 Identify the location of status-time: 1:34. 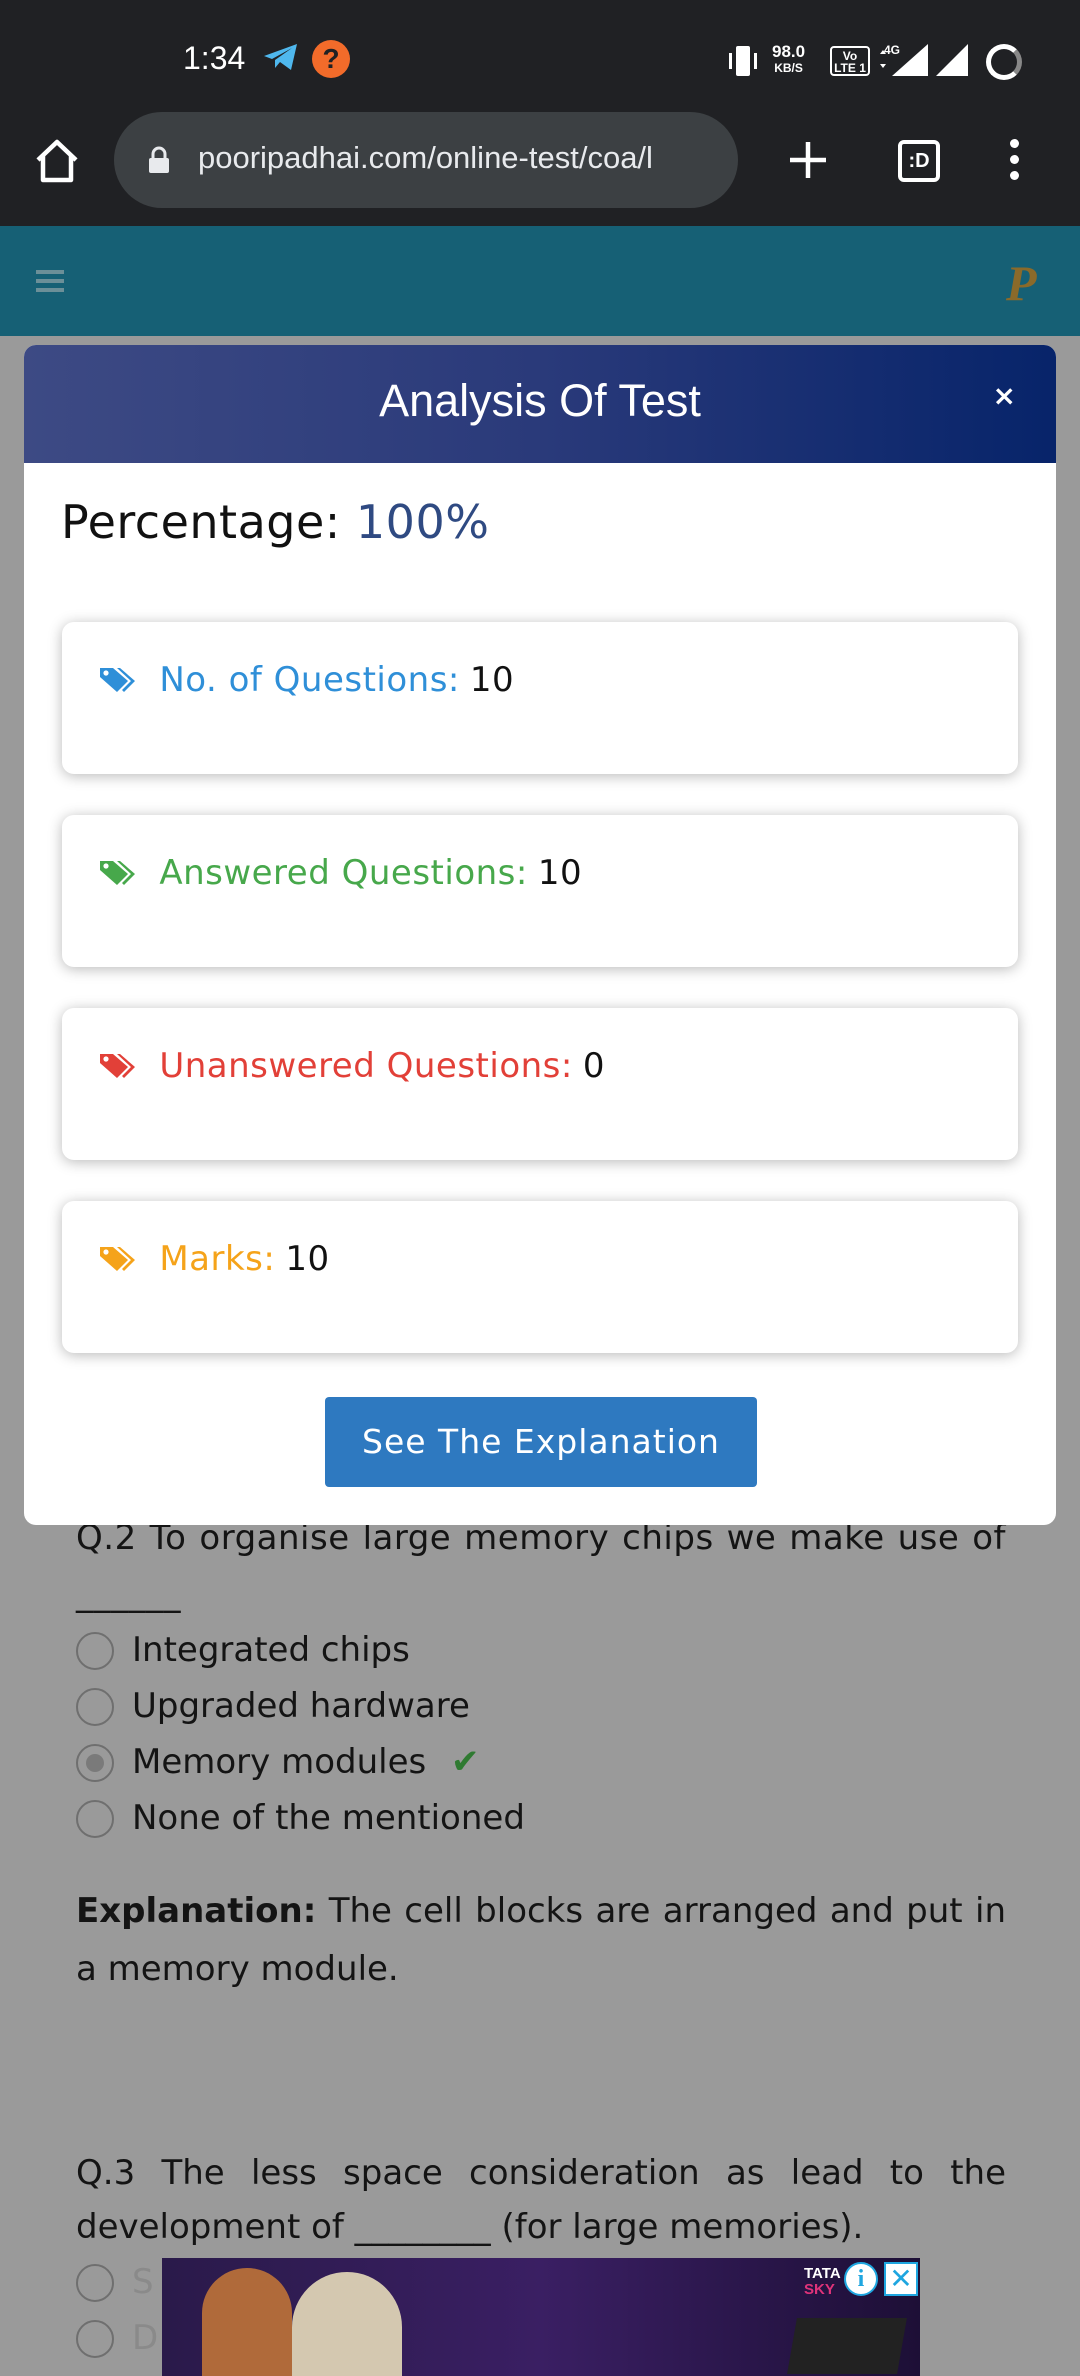
(214, 58).